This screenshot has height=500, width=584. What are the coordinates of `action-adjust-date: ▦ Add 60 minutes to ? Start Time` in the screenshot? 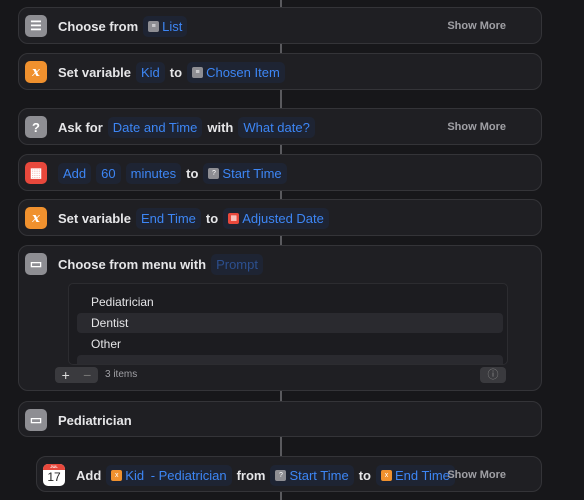 It's located at (280, 172).